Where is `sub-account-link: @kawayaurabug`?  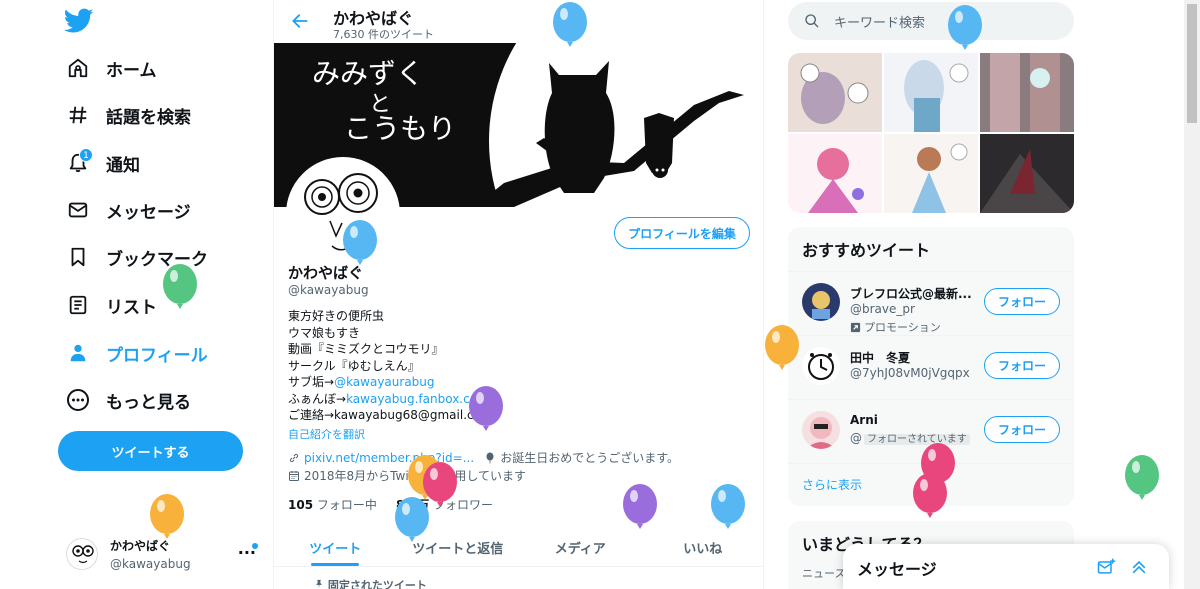
sub-account-link: @kawayaurabug is located at coordinates (384, 382).